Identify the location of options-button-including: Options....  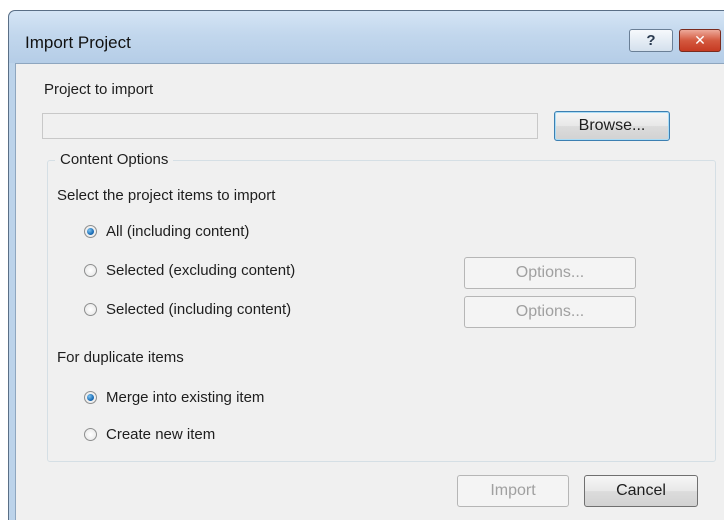
(550, 312).